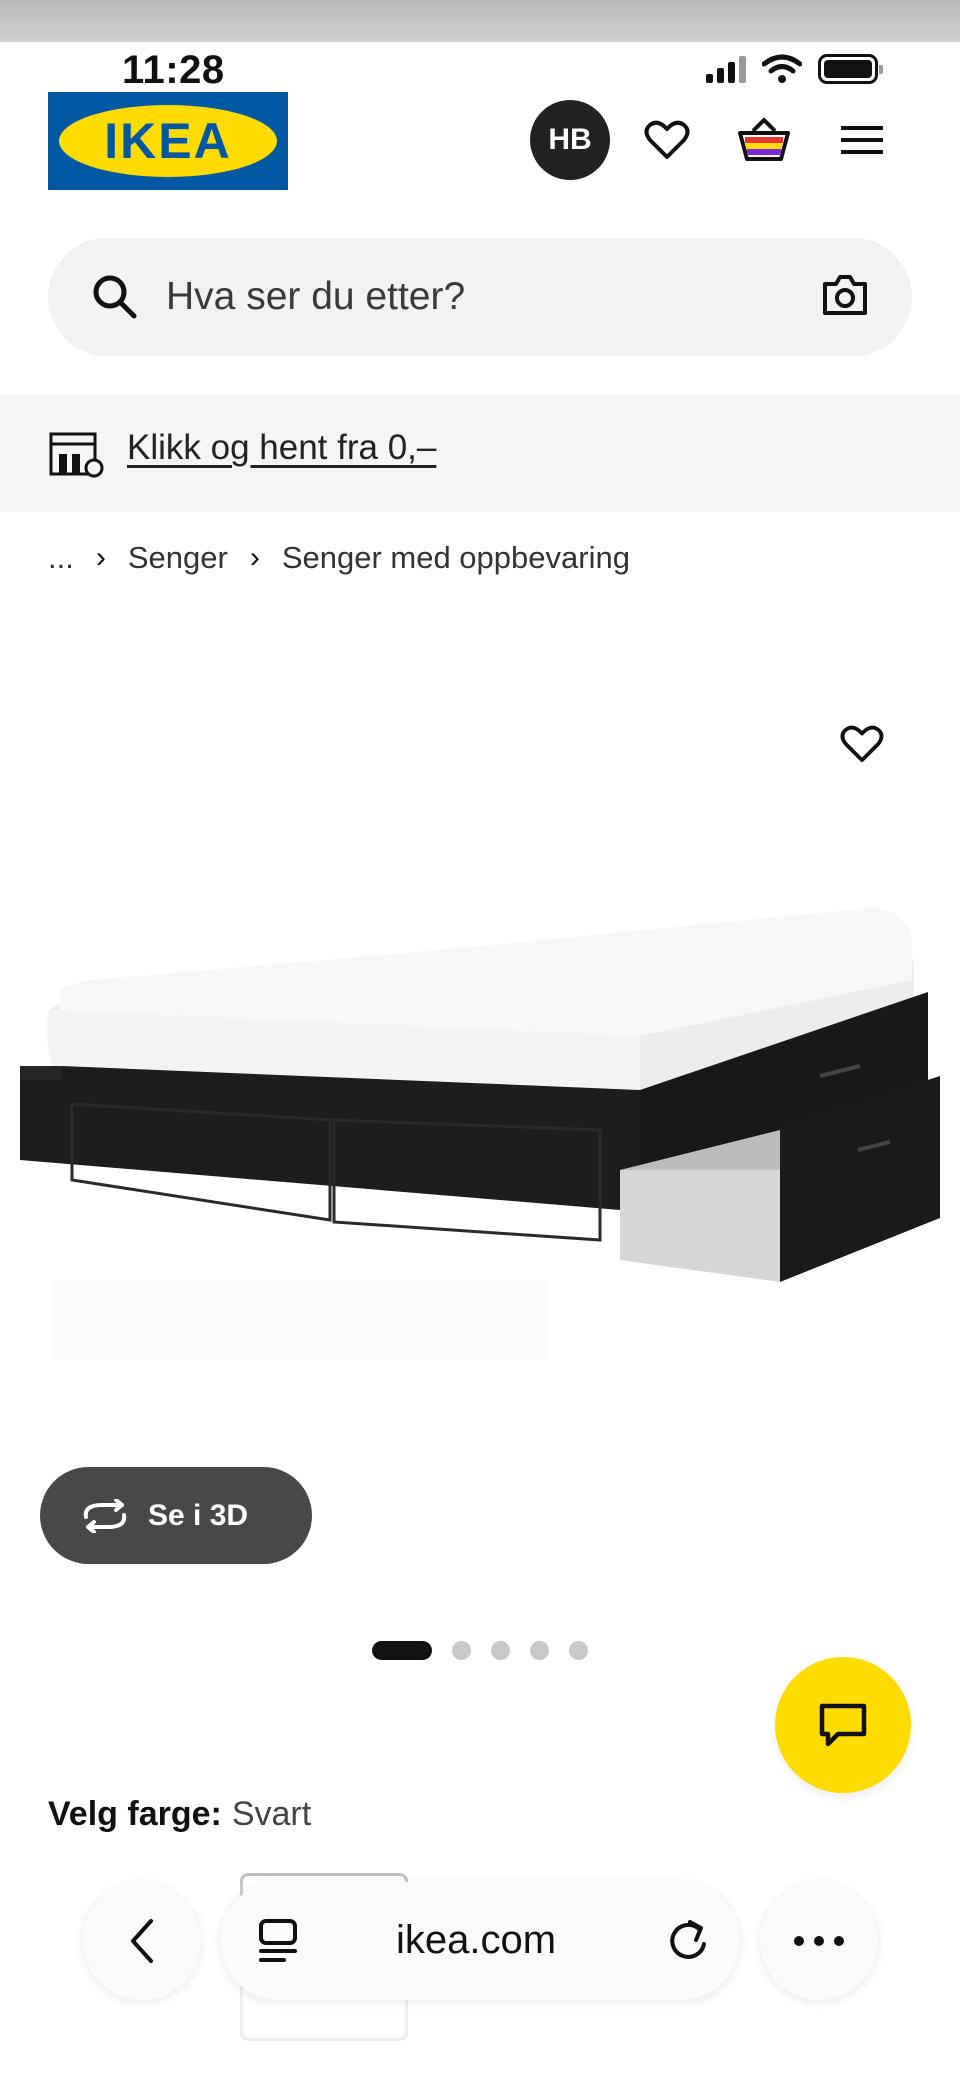 This screenshot has width=960, height=2081. I want to click on click-collect-banner: Klikk og hent fra 0,–, so click(480, 453).